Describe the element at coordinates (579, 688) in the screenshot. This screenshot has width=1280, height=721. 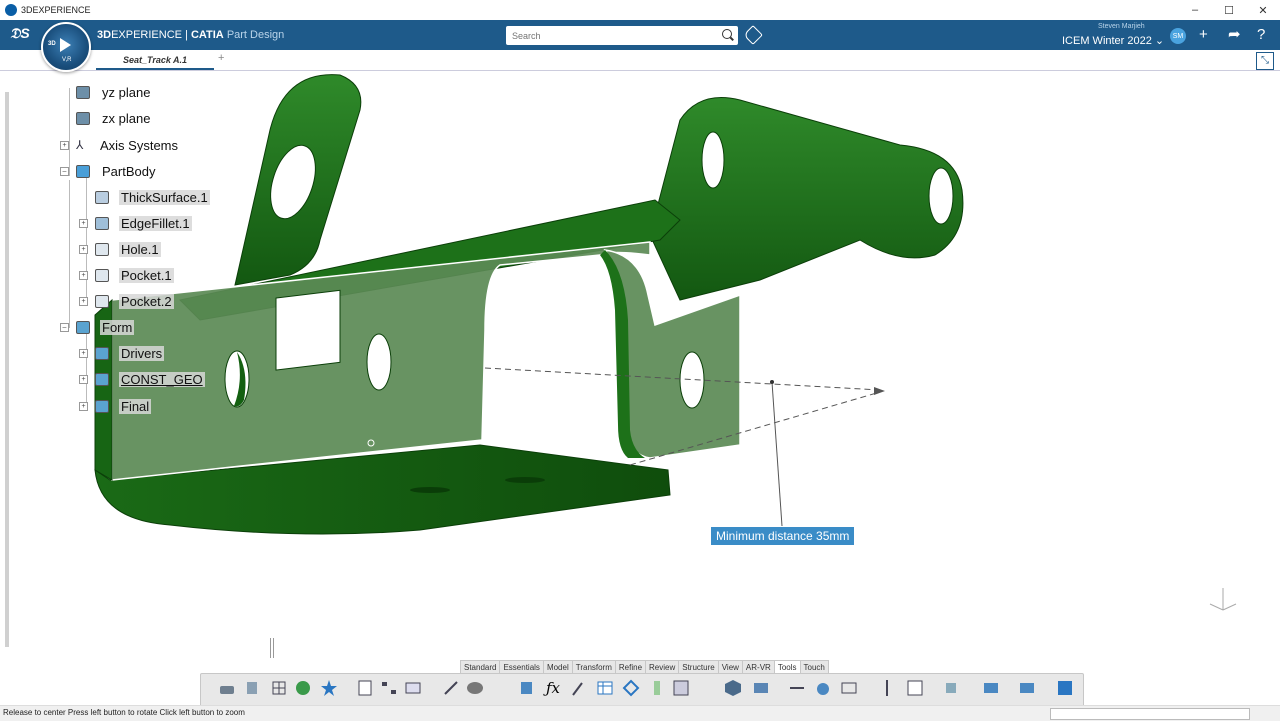
I see `knowledge-icon` at that location.